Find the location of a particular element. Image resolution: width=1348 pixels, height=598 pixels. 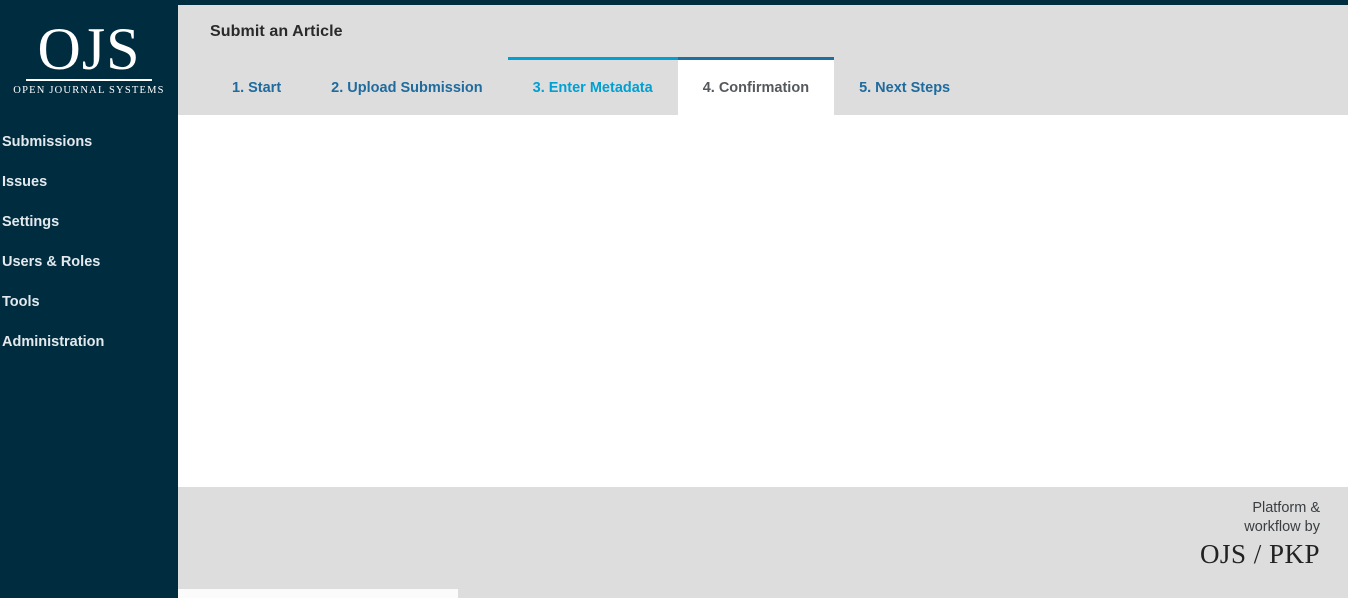

footer-brand-line-2: workflow by is located at coordinates (1282, 527).